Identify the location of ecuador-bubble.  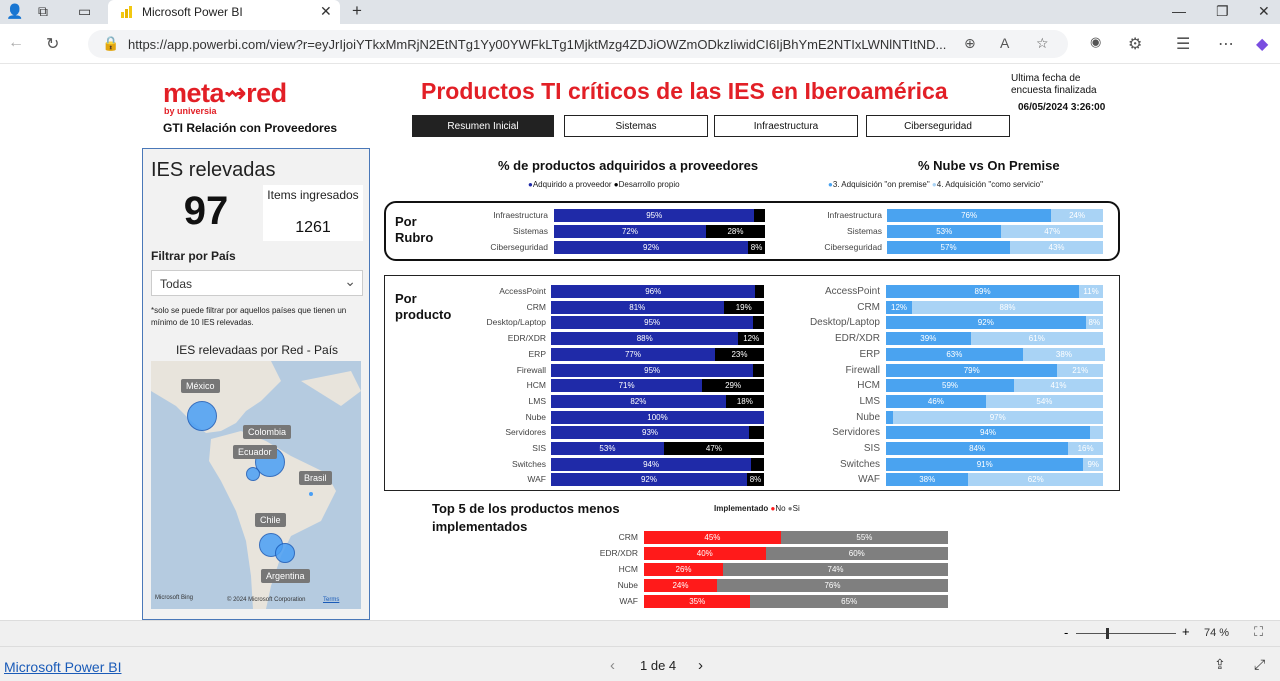
(253, 474).